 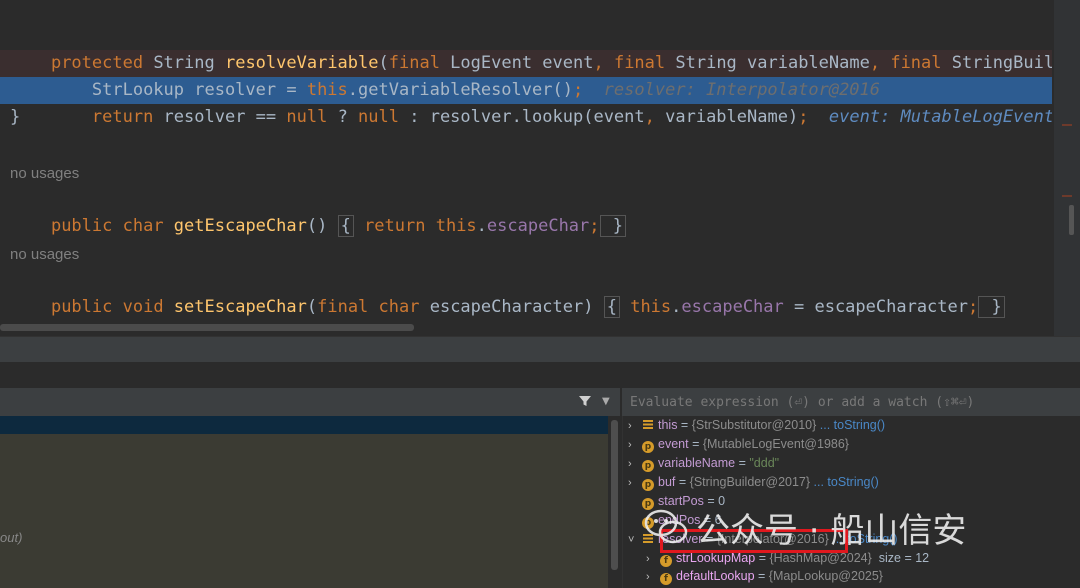 What do you see at coordinates (673, 444) in the screenshot?
I see `variable-name: event` at bounding box center [673, 444].